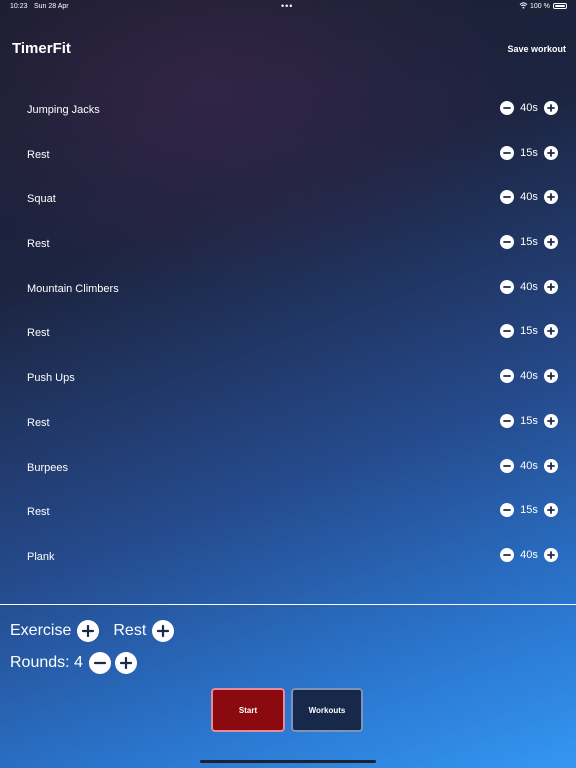  I want to click on item-name: Plank, so click(41, 556).